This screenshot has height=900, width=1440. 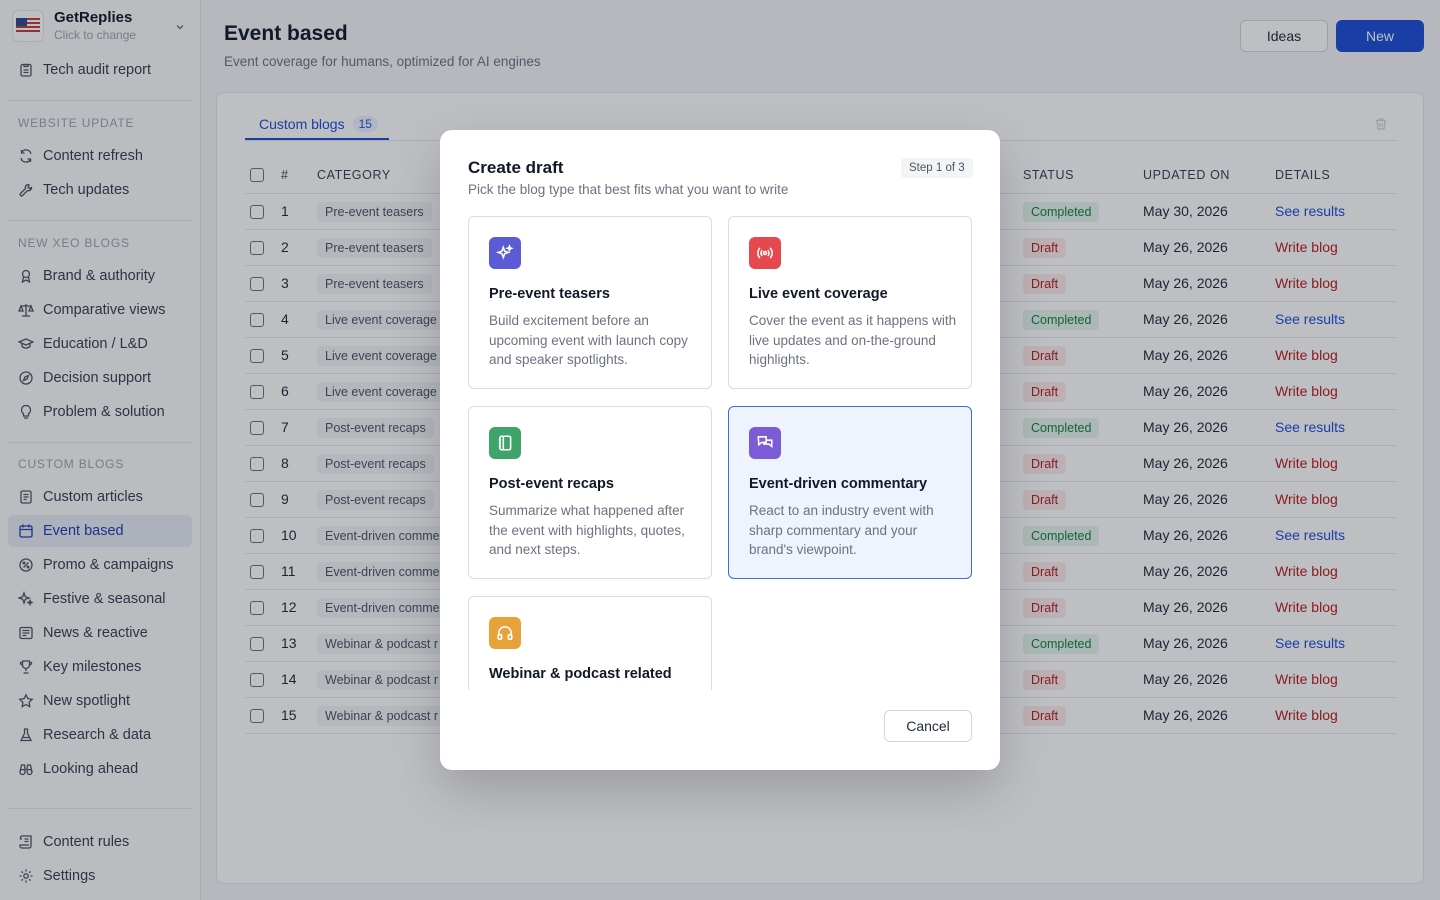 I want to click on headphones-icon, so click(x=505, y=633).